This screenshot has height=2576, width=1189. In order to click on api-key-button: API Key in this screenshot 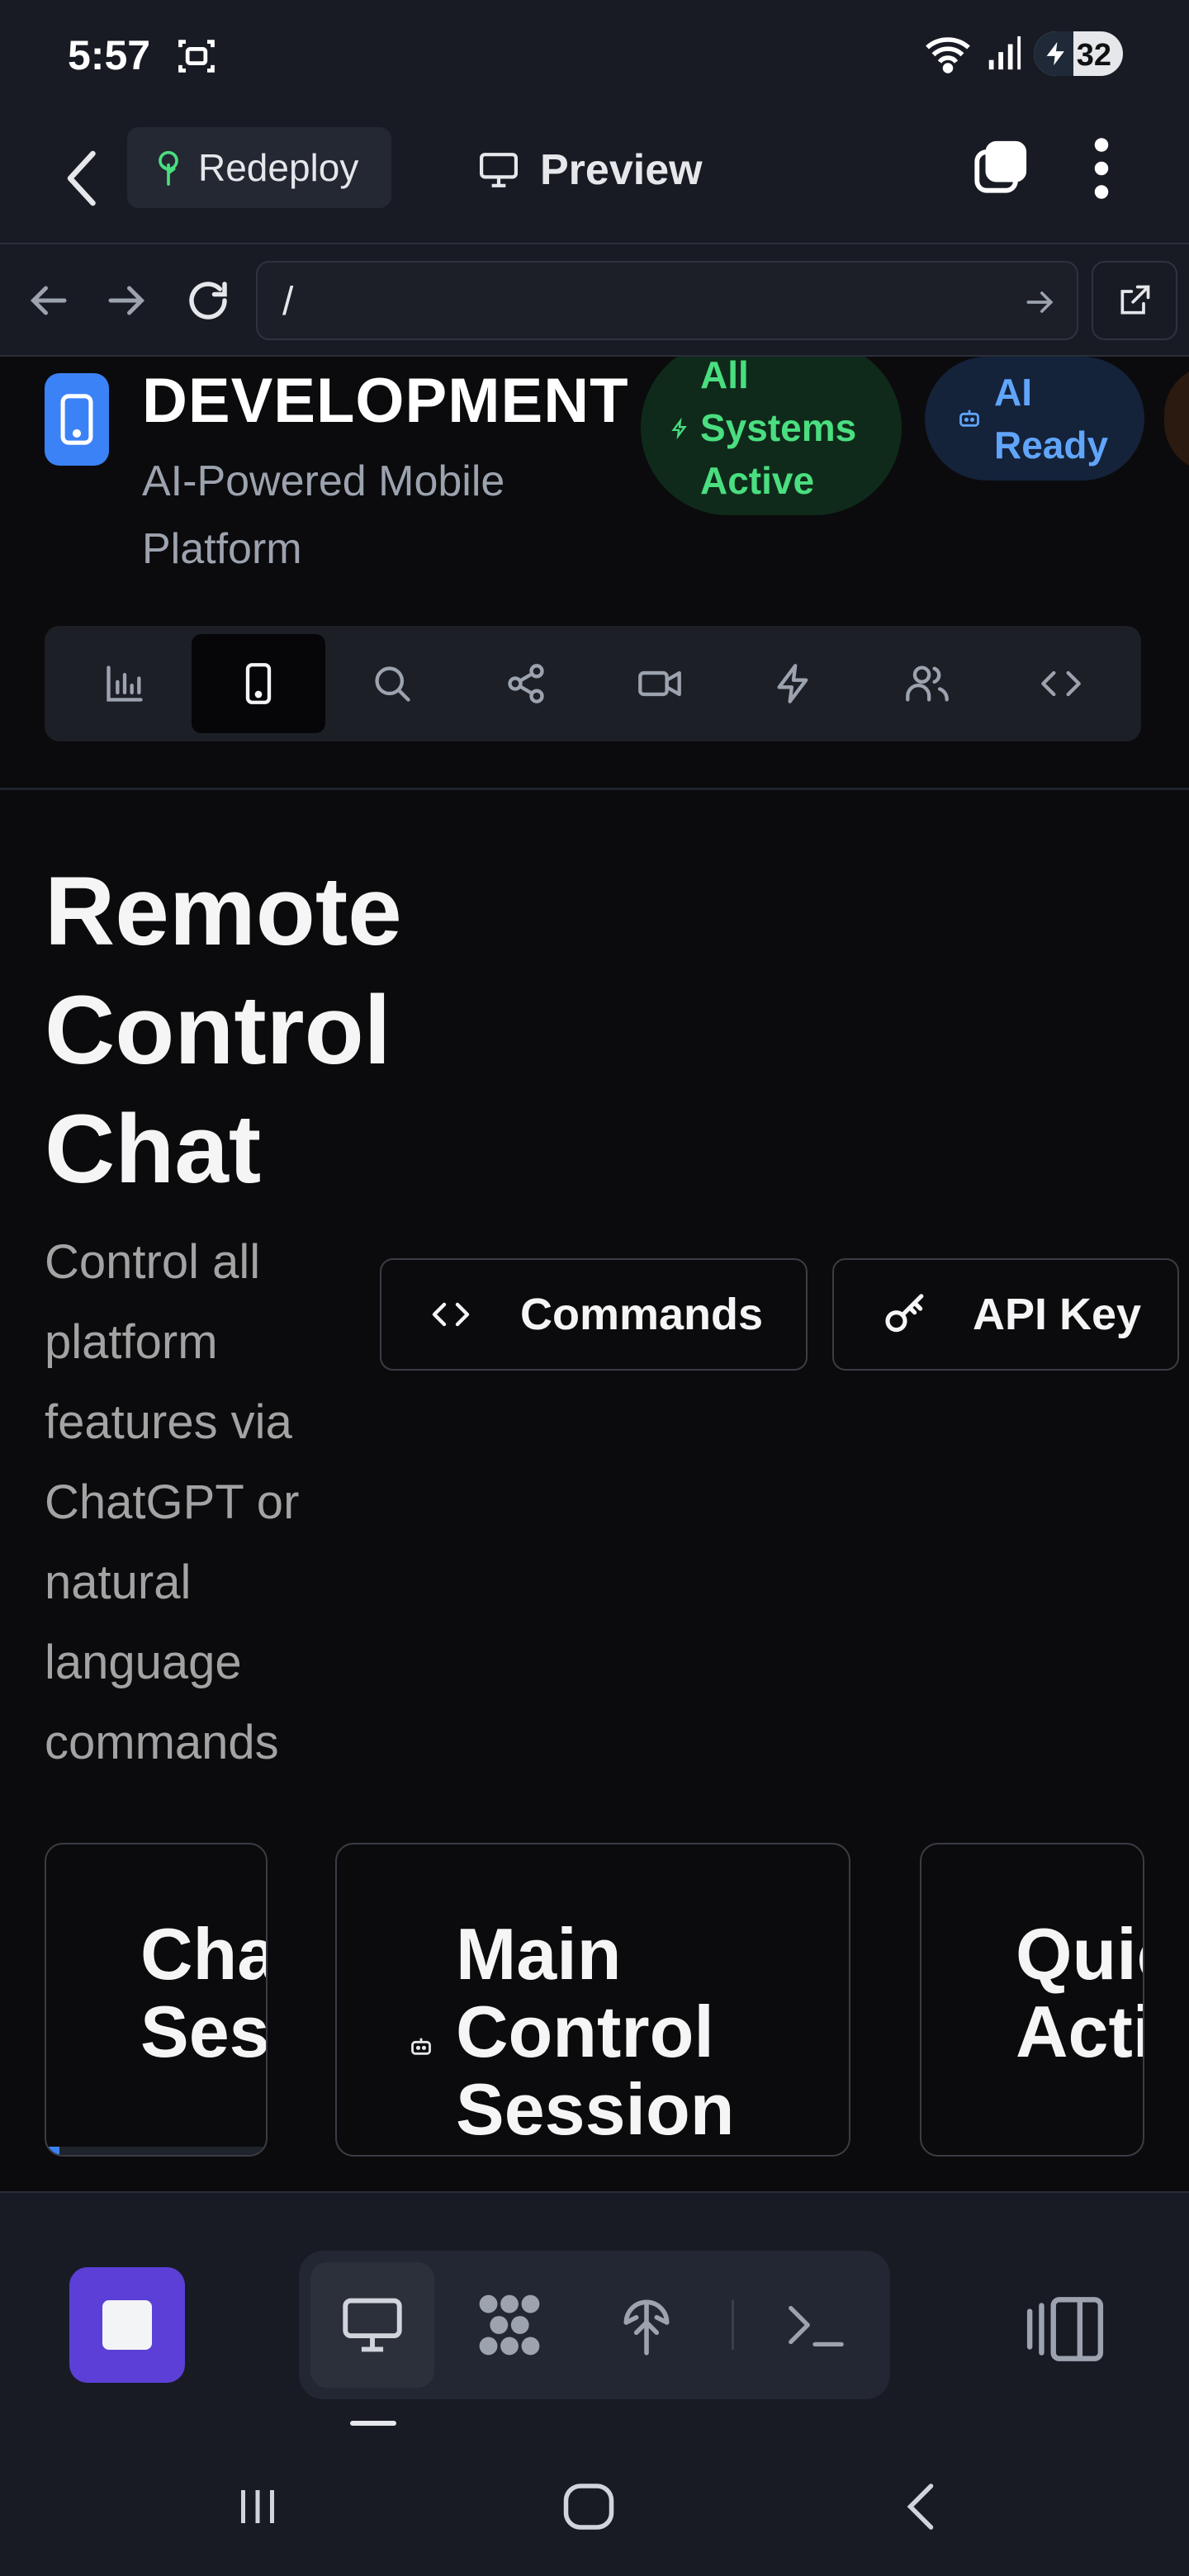, I will do `click(1005, 1314)`.